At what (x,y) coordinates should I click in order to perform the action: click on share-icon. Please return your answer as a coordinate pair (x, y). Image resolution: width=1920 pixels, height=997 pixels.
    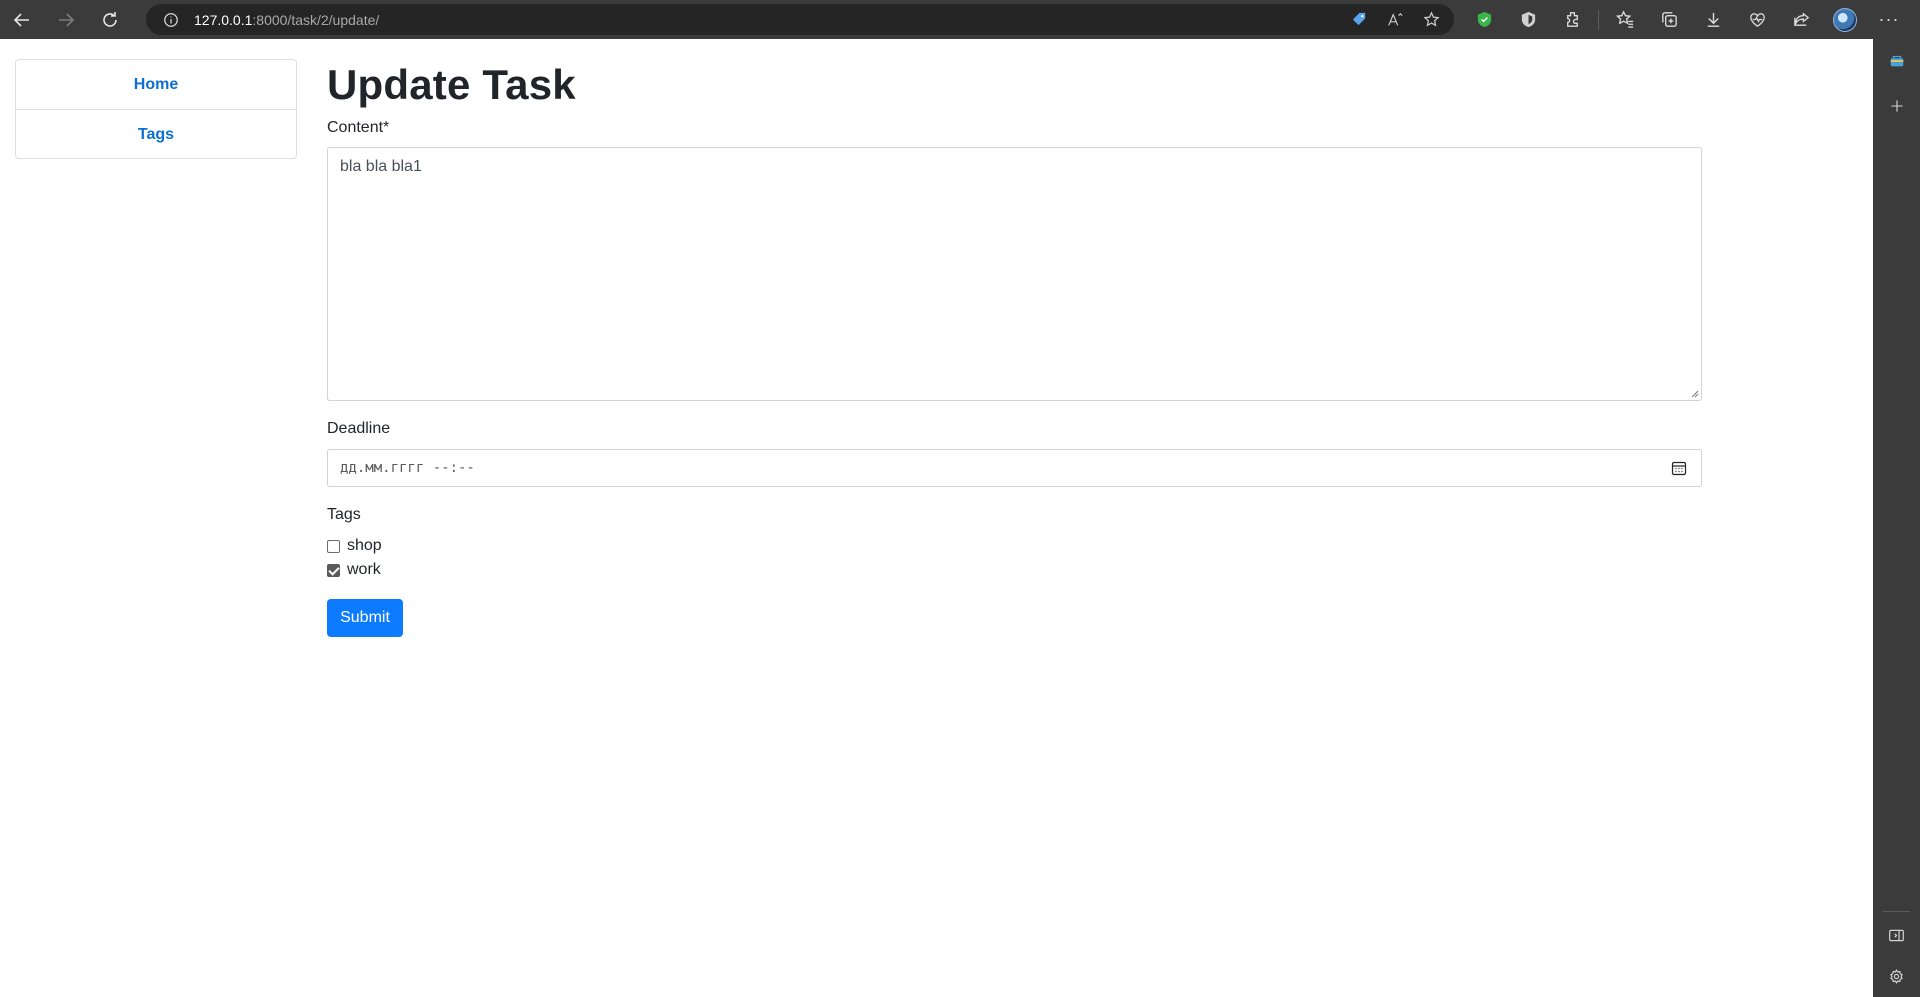
    Looking at the image, I should click on (1801, 19).